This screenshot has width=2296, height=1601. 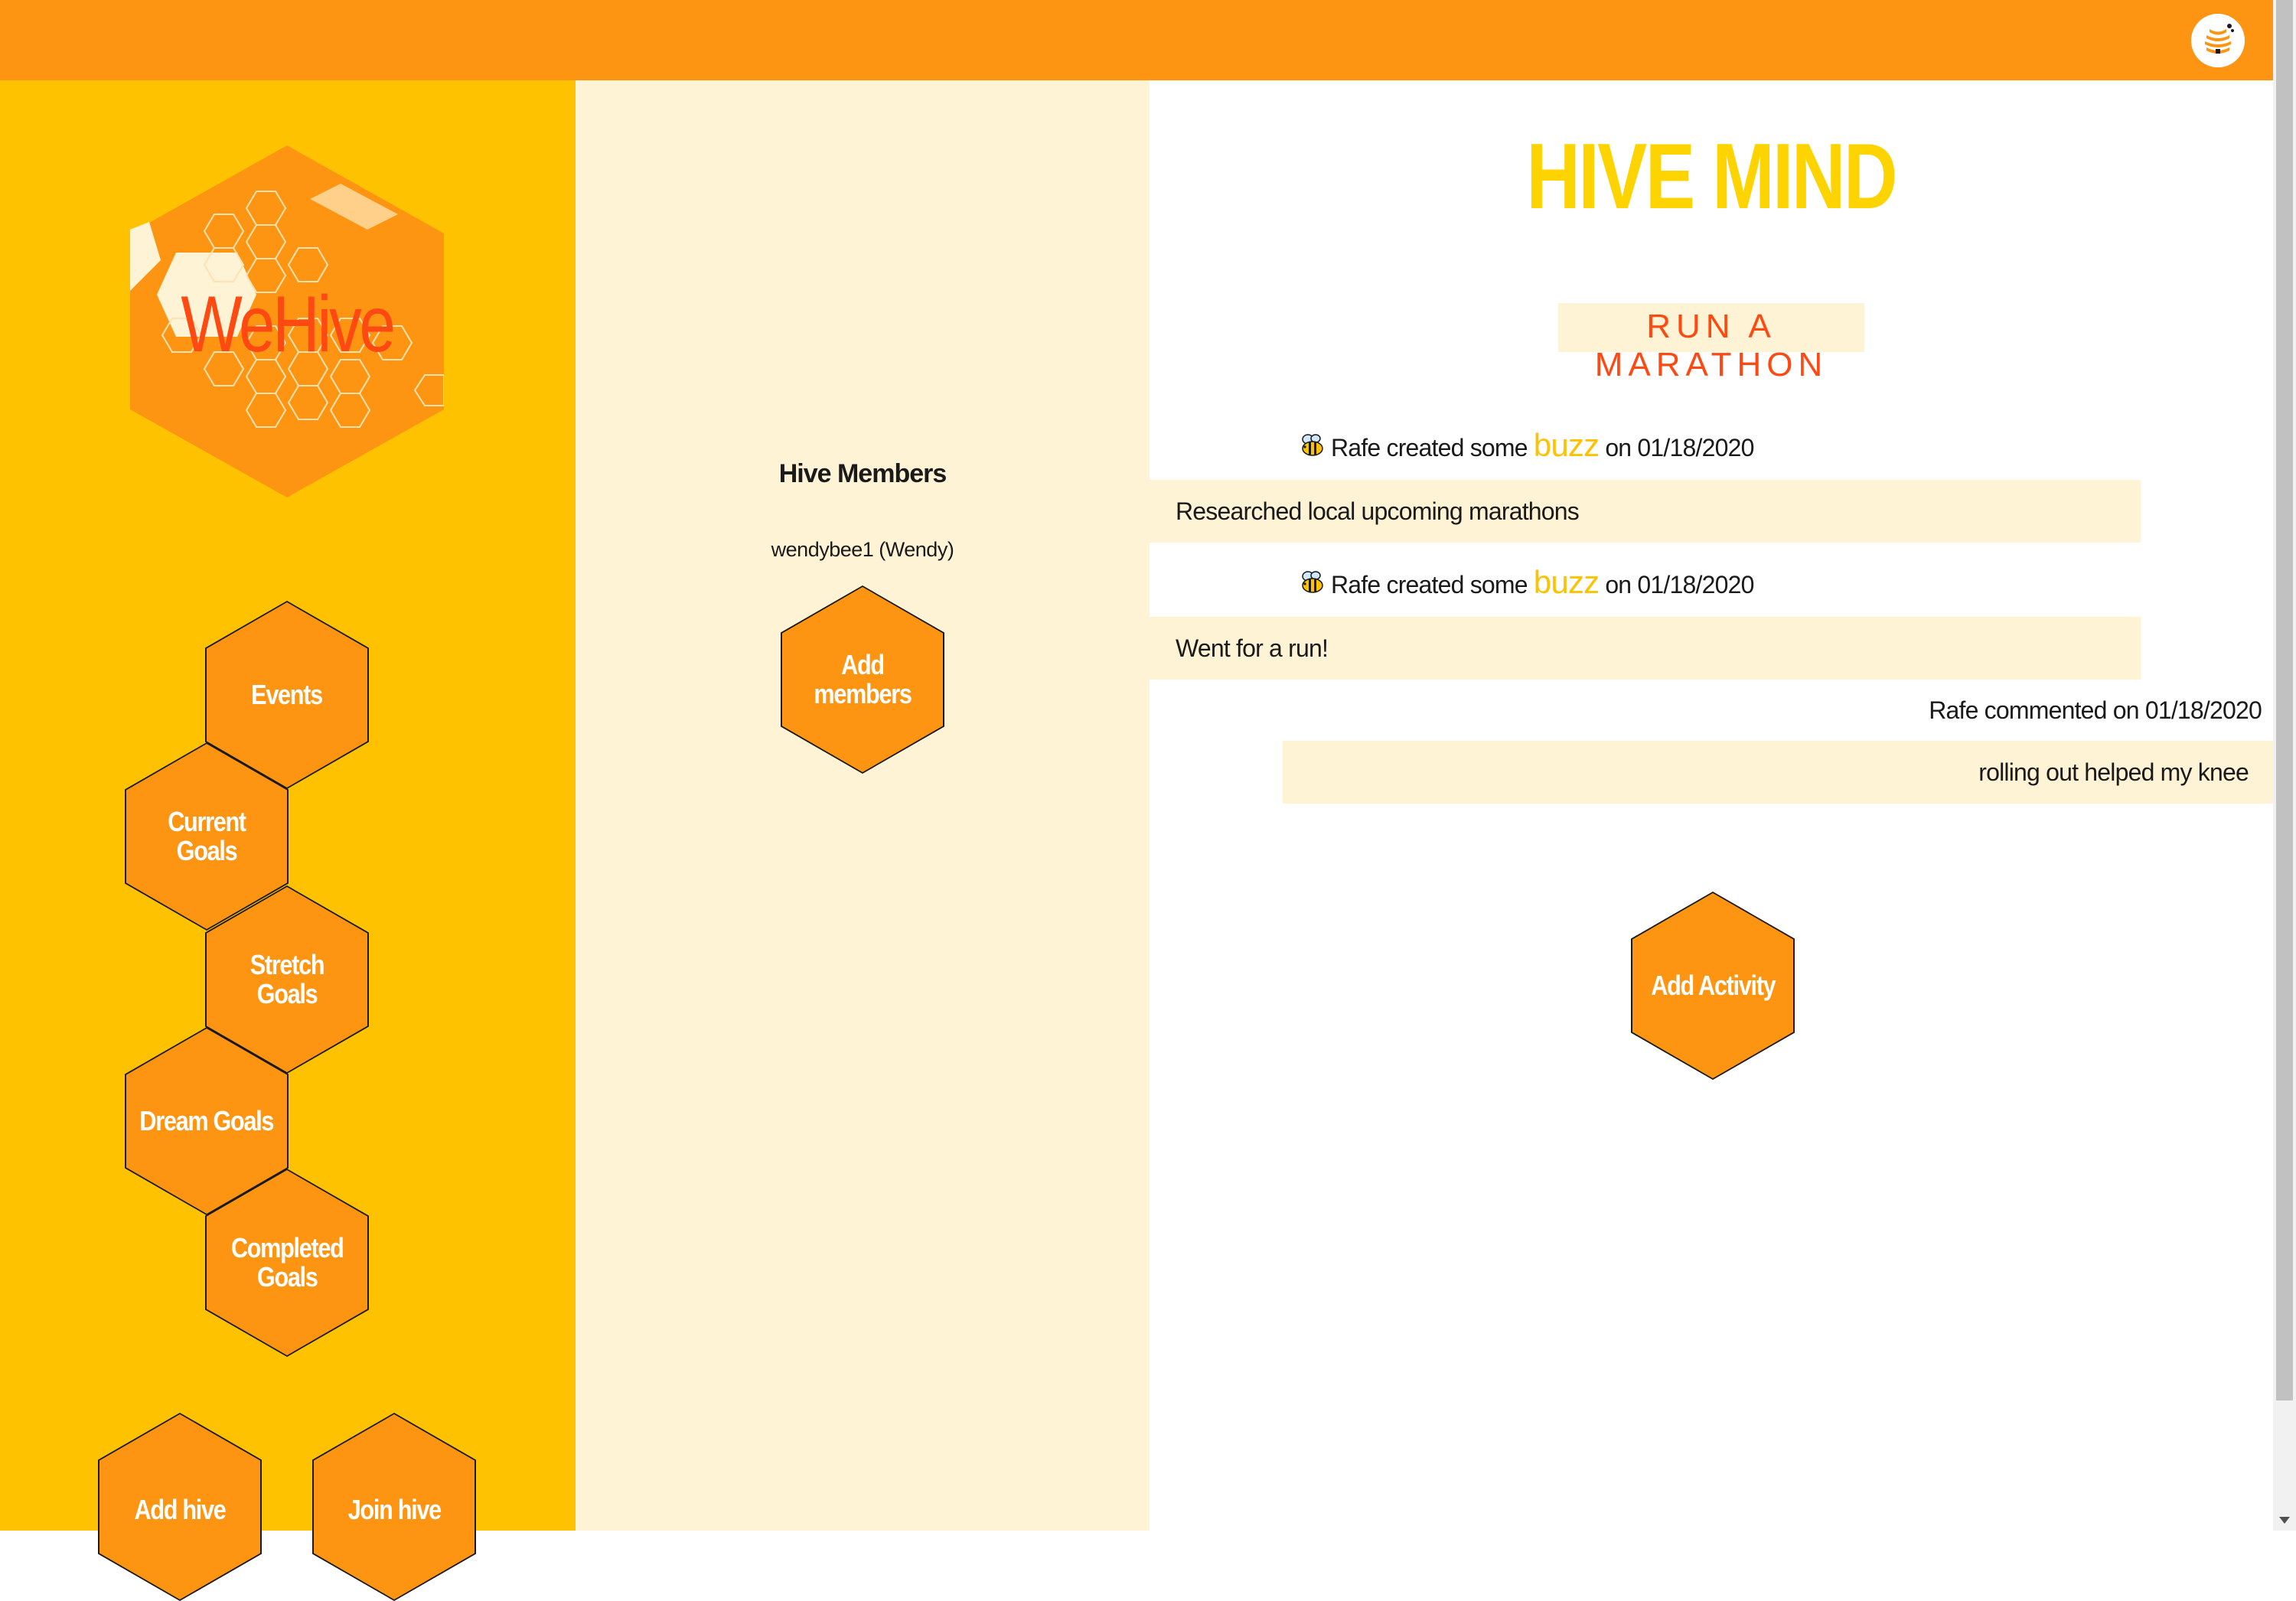 What do you see at coordinates (1252, 648) in the screenshot?
I see `activity-text-content: Went for a run!` at bounding box center [1252, 648].